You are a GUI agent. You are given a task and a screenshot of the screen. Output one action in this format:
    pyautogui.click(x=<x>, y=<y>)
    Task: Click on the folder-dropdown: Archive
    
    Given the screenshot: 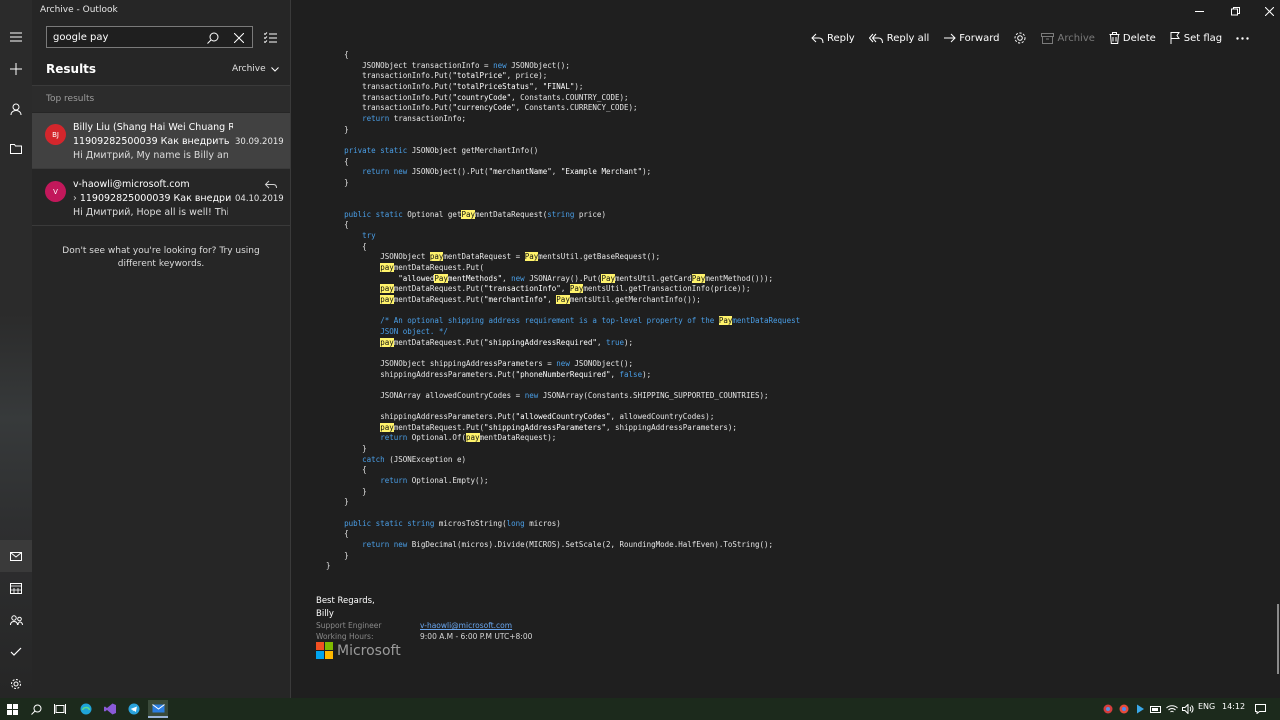 What is the action you would take?
    pyautogui.click(x=255, y=69)
    